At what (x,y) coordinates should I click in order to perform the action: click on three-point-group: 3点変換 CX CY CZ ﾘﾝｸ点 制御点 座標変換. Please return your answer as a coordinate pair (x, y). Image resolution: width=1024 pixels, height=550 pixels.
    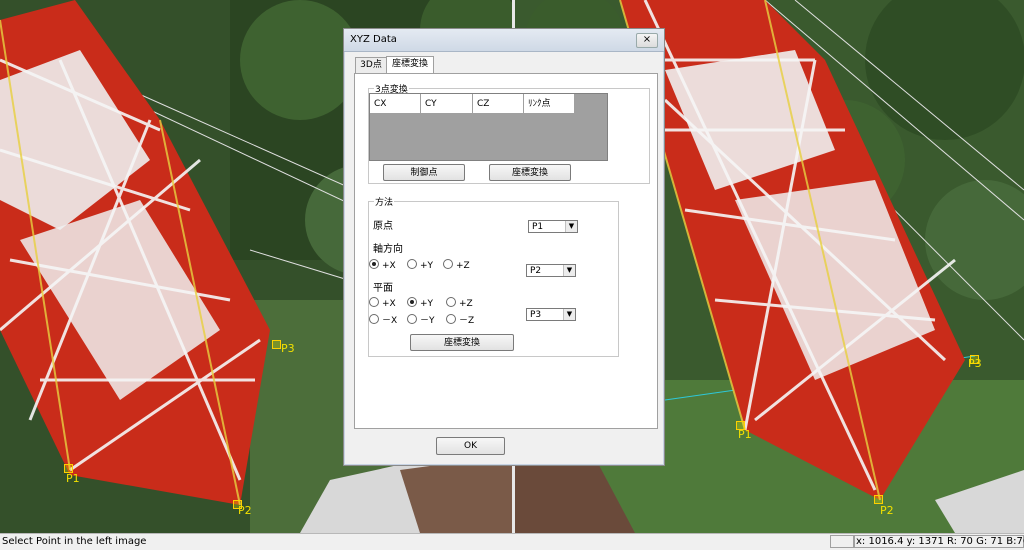
    Looking at the image, I should click on (509, 133).